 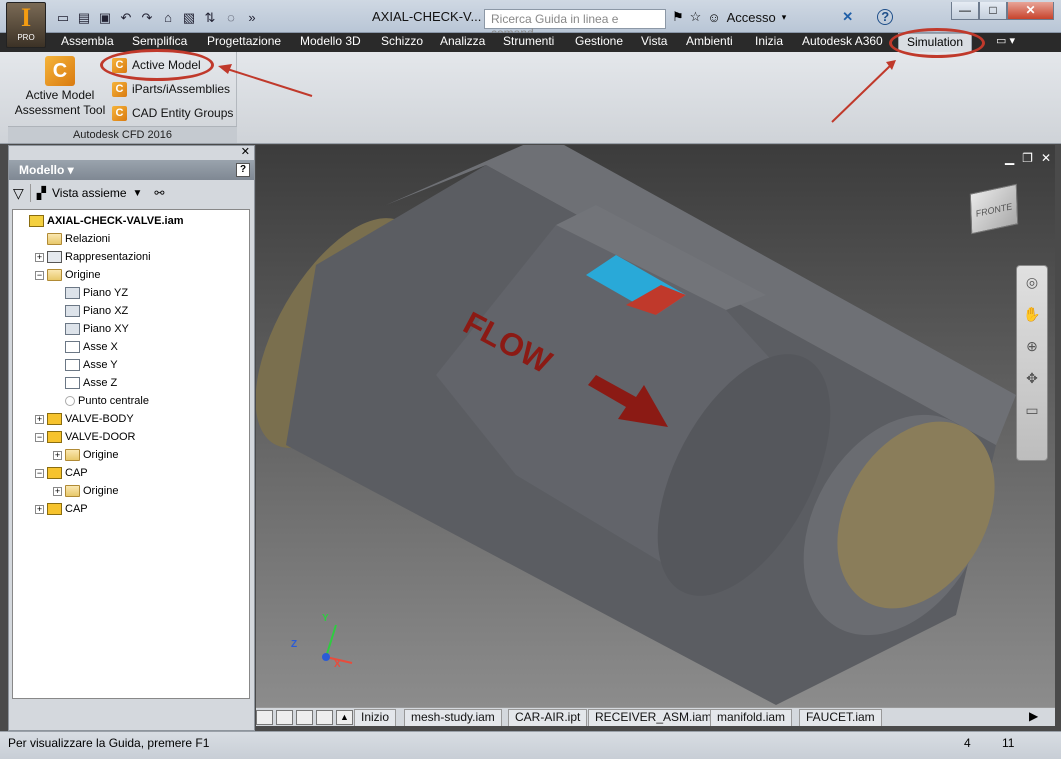 I want to click on exchange-apps-icon: ✕, so click(x=847, y=17).